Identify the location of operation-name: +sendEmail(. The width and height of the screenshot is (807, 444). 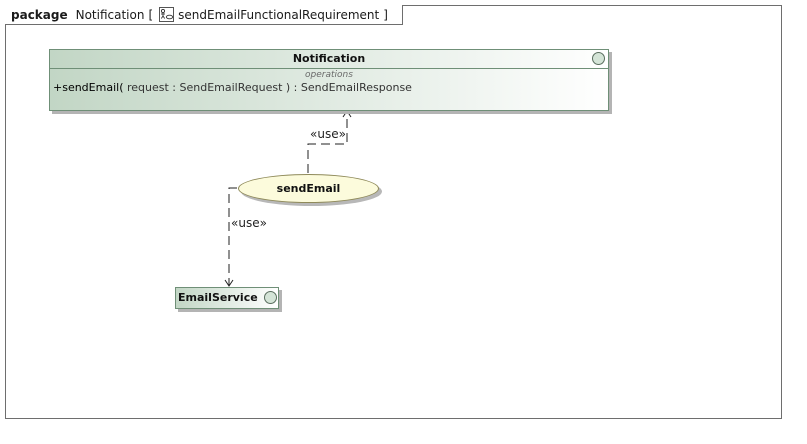
(88, 87).